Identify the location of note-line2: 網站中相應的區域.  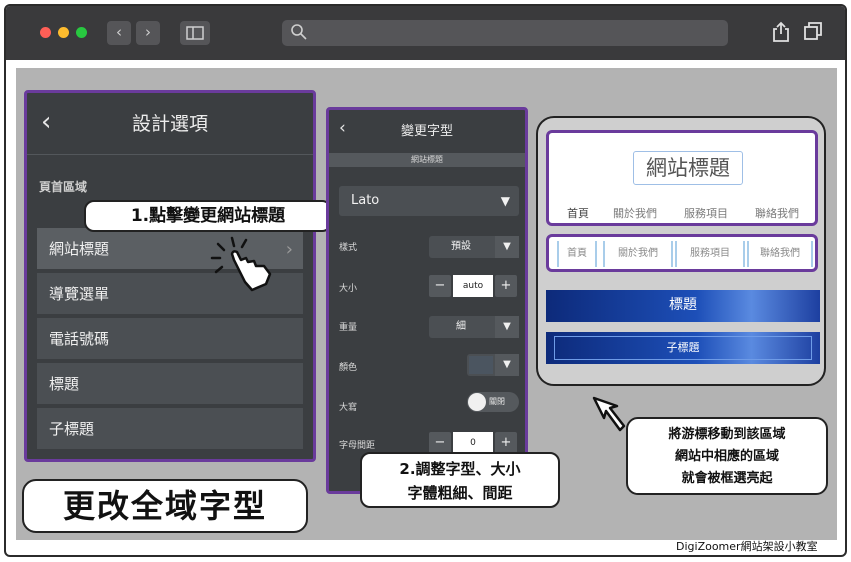
(726, 456).